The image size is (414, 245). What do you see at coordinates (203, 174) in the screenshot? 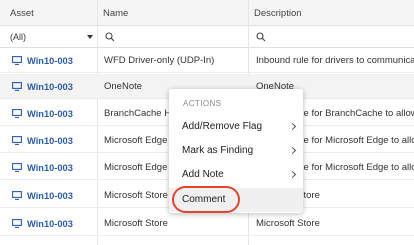
I see `menu-item-label: Add Note` at bounding box center [203, 174].